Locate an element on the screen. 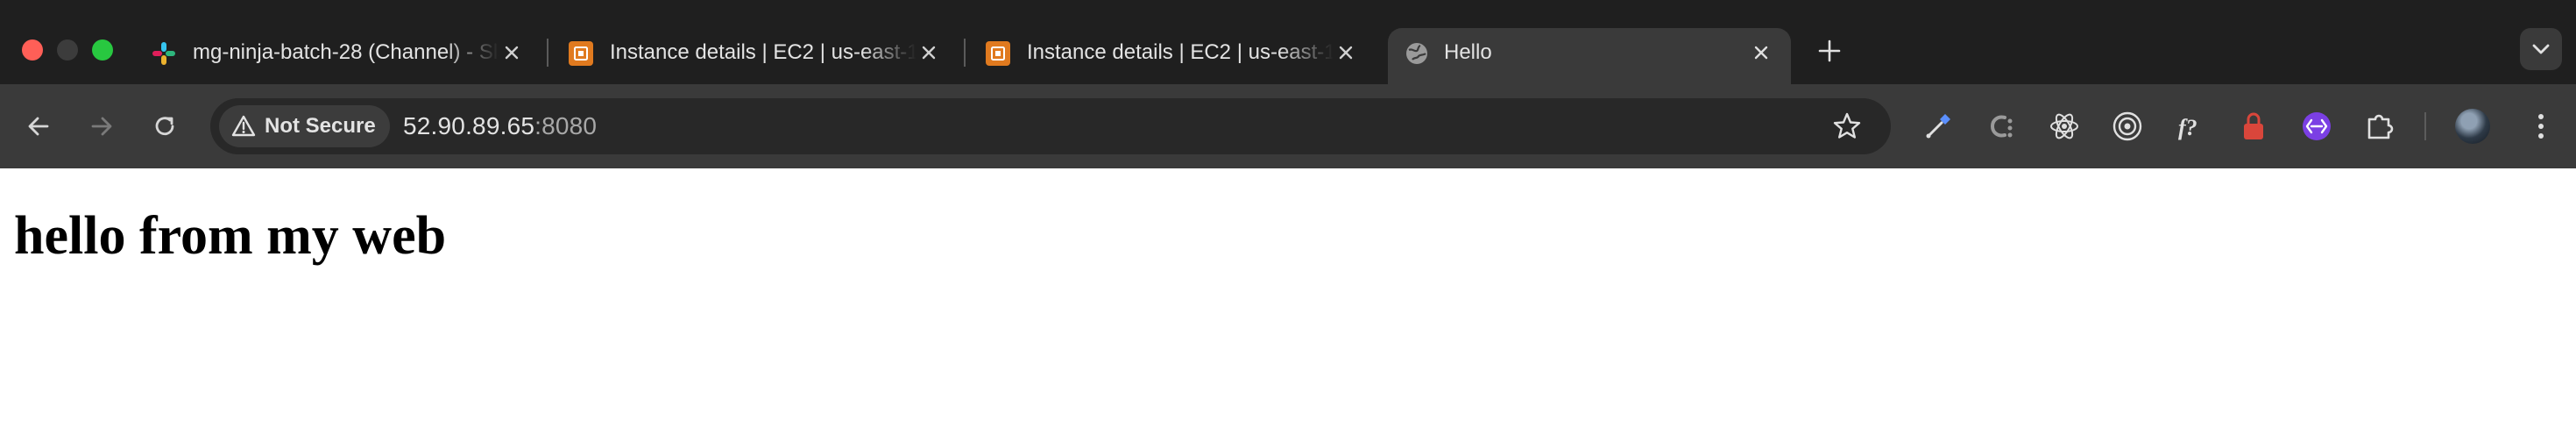 The width and height of the screenshot is (2576, 428). chevron-down-icon is located at coordinates (2541, 49).